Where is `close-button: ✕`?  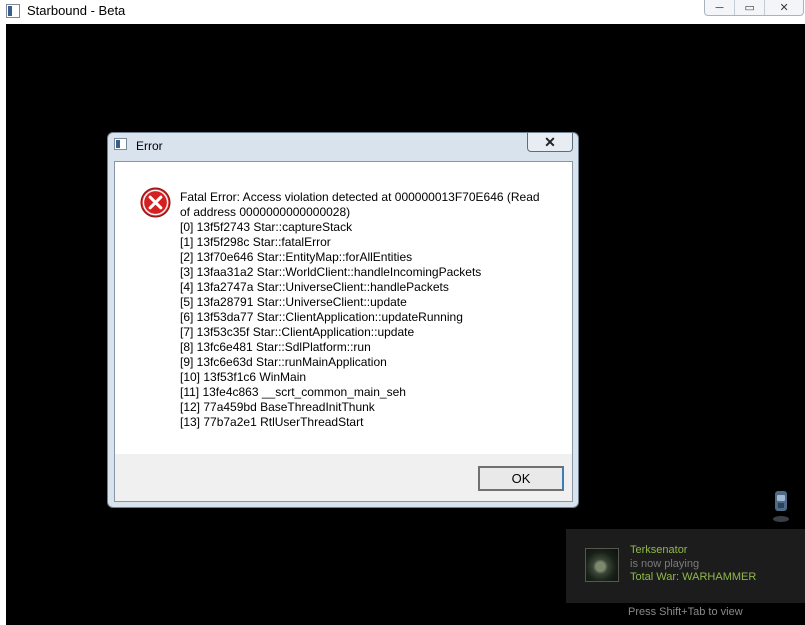 close-button: ✕ is located at coordinates (784, 7).